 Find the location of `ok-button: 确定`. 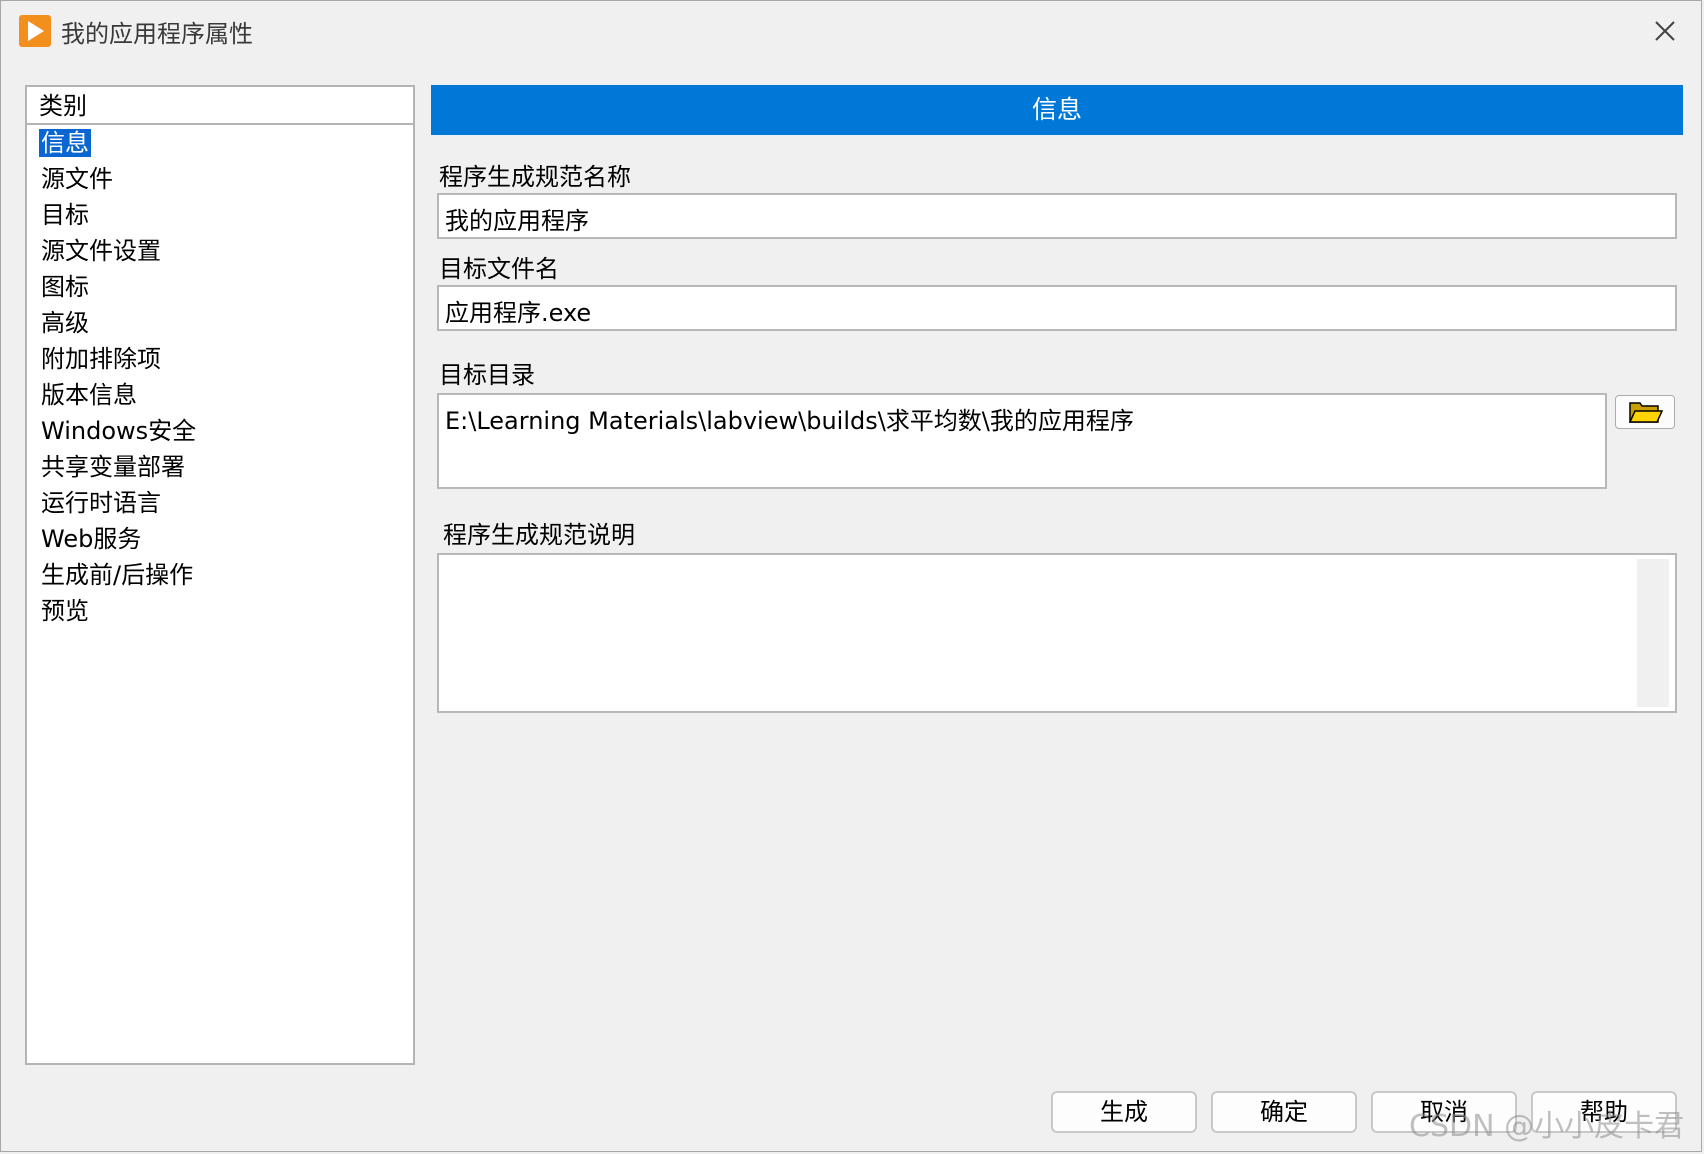

ok-button: 确定 is located at coordinates (1284, 1112).